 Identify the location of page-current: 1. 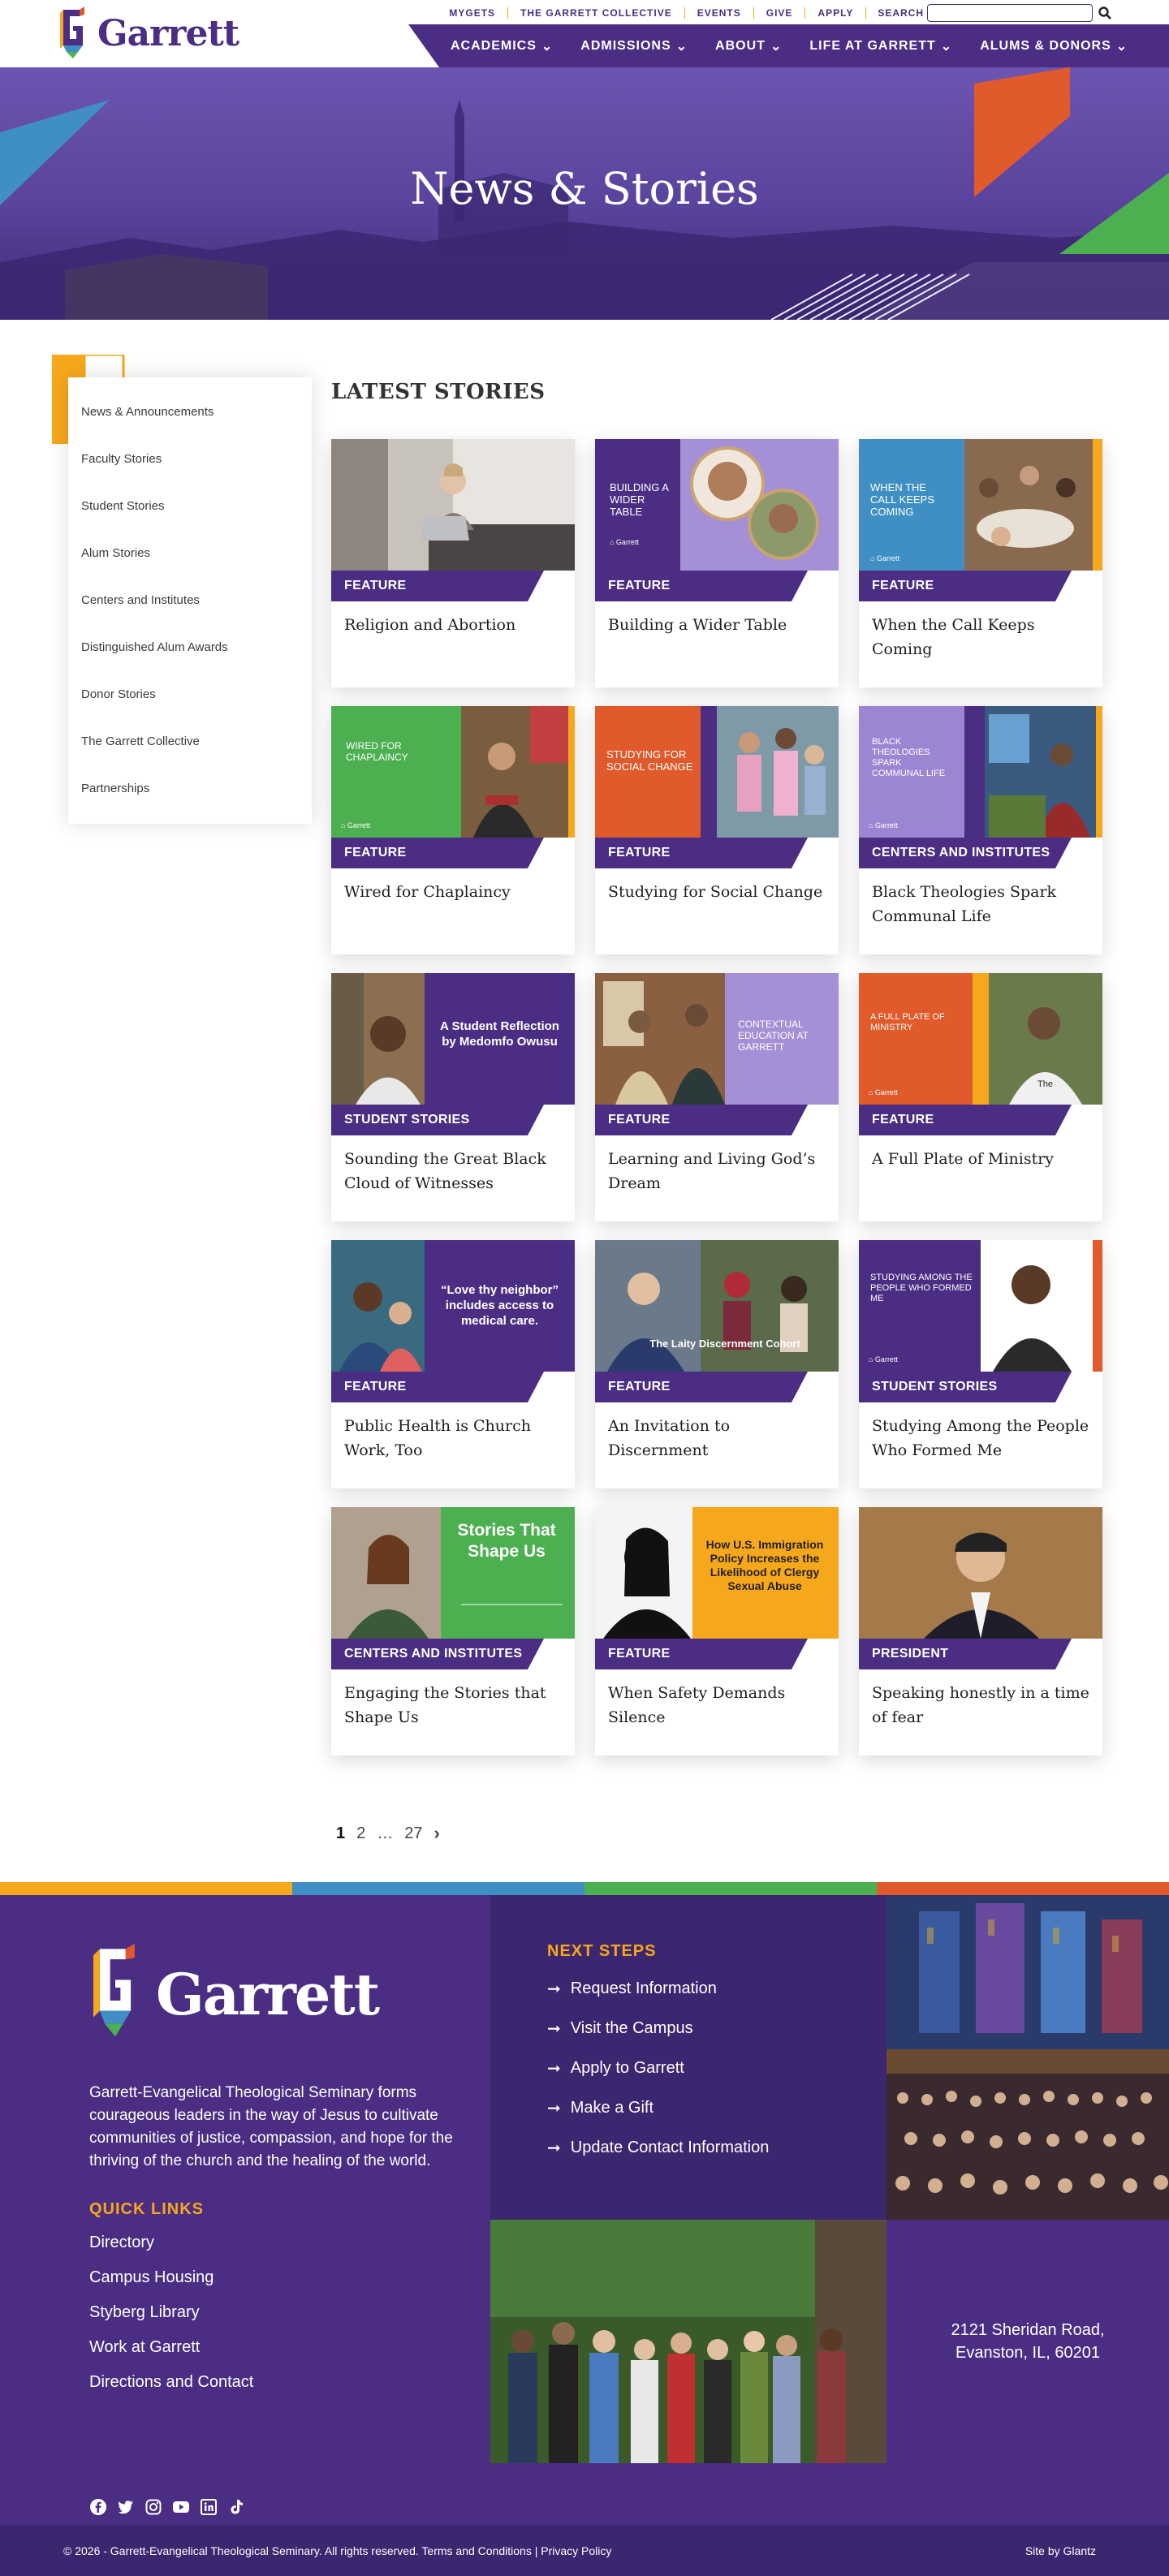
(340, 1834).